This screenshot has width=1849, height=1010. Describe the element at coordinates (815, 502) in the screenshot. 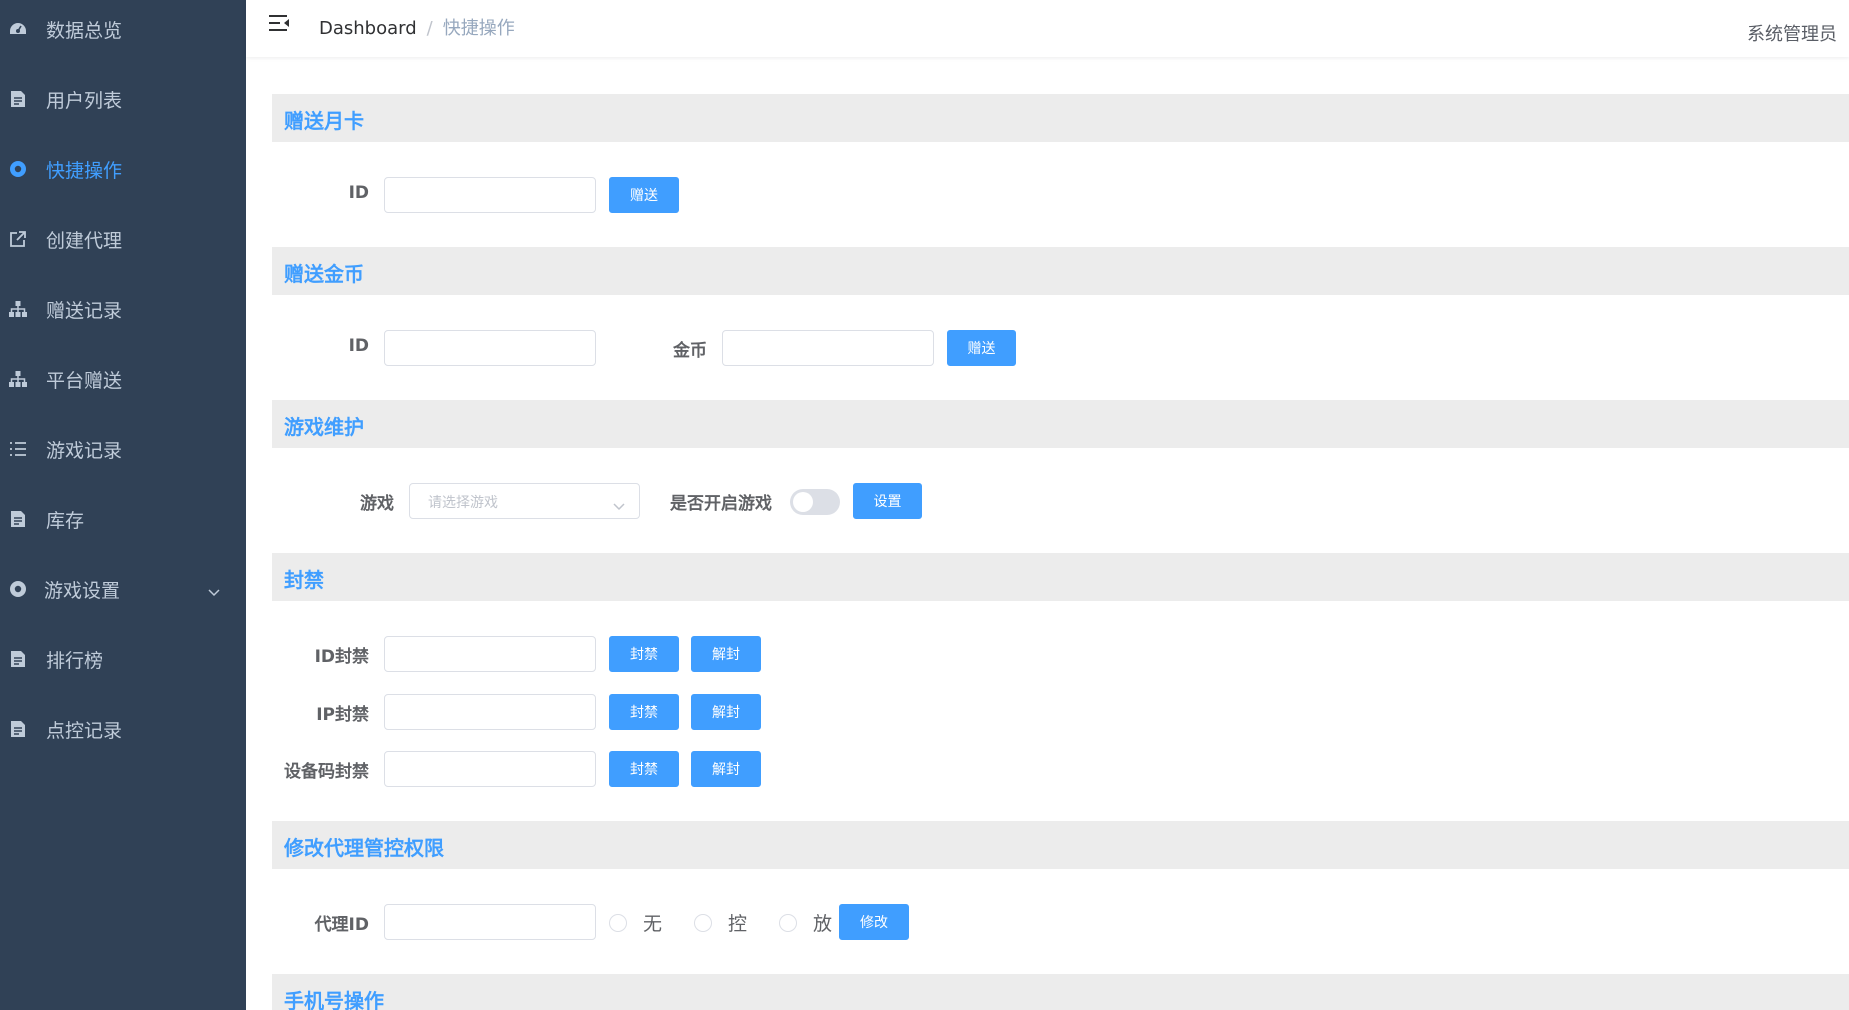

I see `game-enable-switch` at that location.